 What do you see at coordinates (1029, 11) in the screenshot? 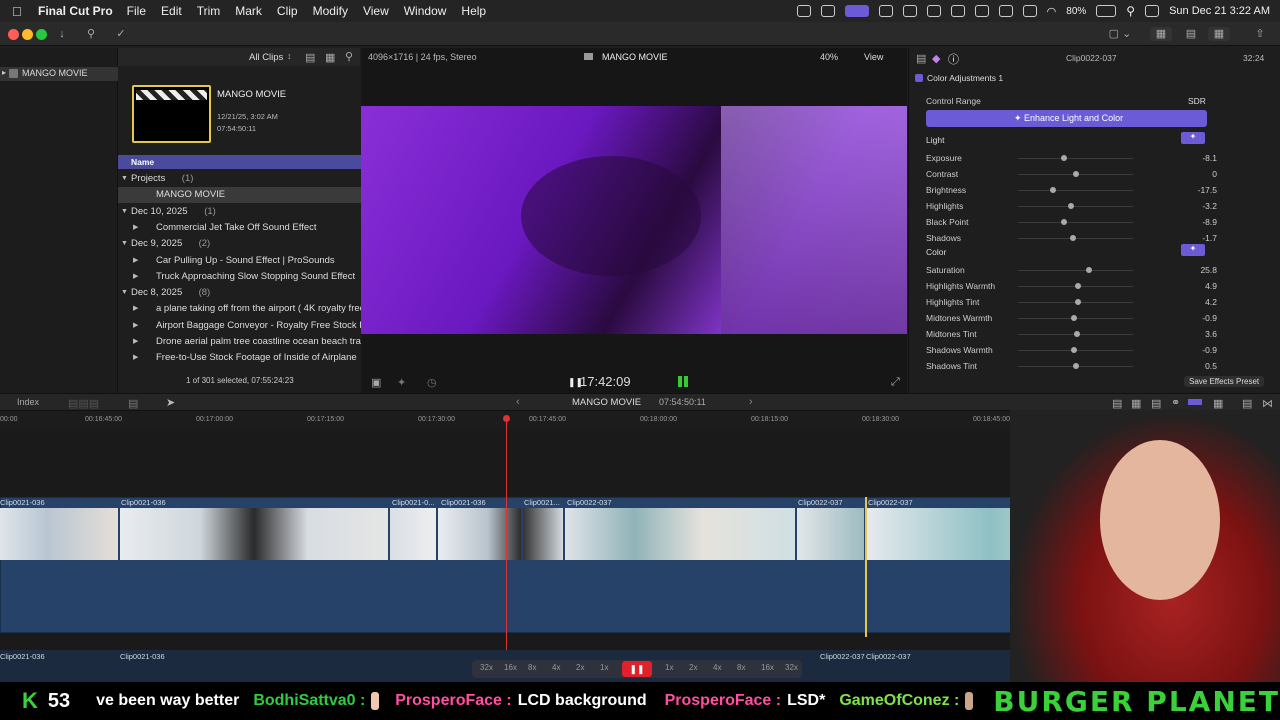
I see `bluetooth-icon` at bounding box center [1029, 11].